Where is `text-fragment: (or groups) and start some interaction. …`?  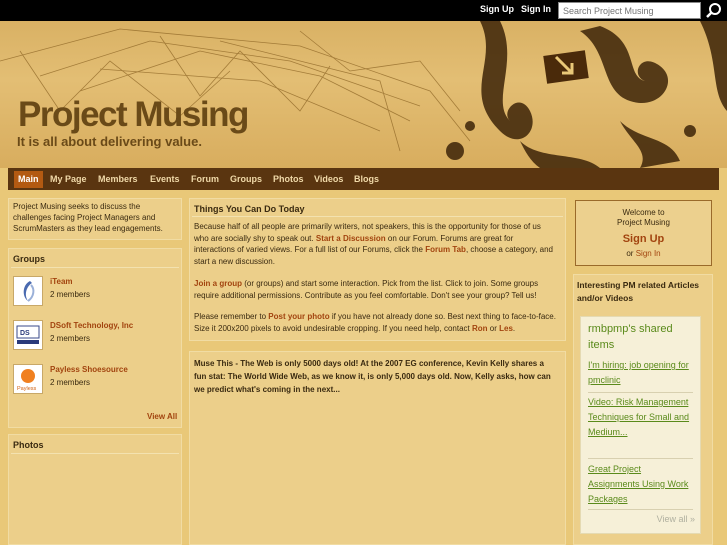
text-fragment: (or groups) and start some interaction. … is located at coordinates (366, 289).